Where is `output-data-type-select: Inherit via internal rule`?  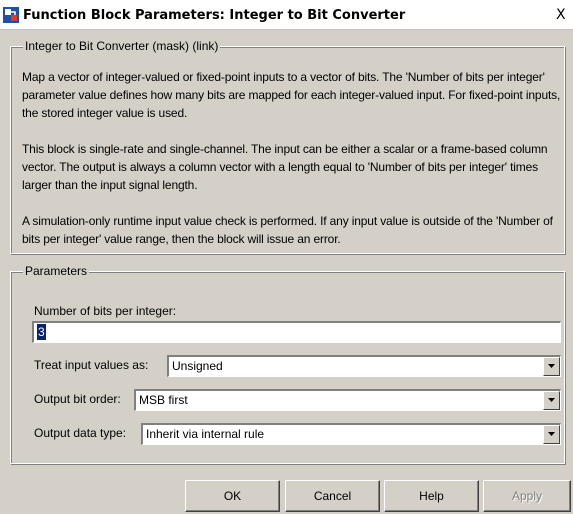 output-data-type-select: Inherit via internal rule is located at coordinates (351, 434).